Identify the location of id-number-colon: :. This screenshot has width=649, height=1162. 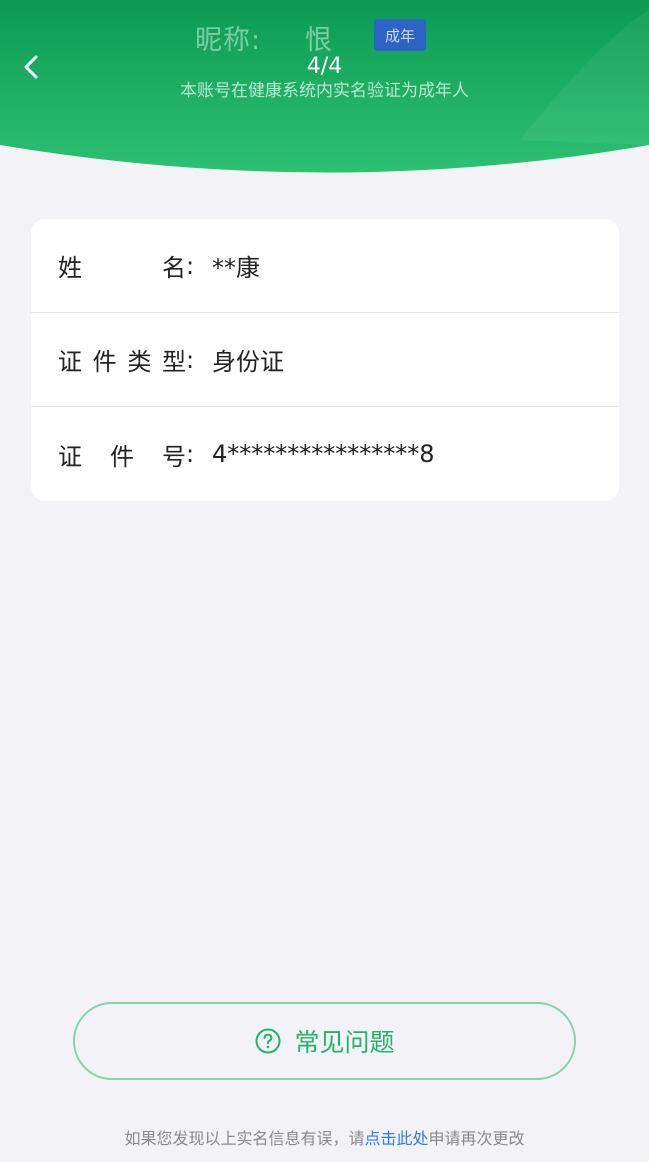
(190, 454).